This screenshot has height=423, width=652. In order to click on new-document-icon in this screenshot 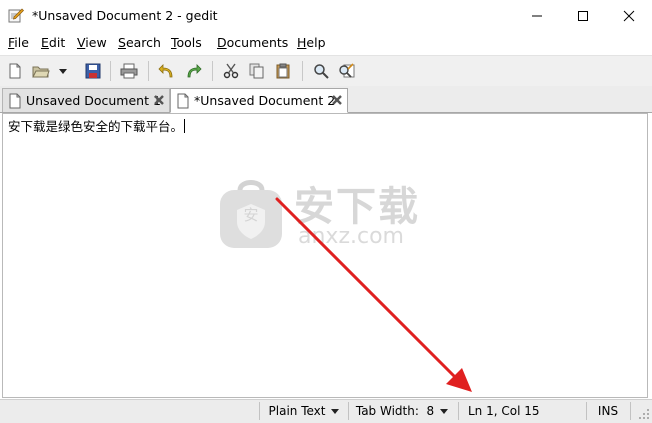, I will do `click(15, 71)`.